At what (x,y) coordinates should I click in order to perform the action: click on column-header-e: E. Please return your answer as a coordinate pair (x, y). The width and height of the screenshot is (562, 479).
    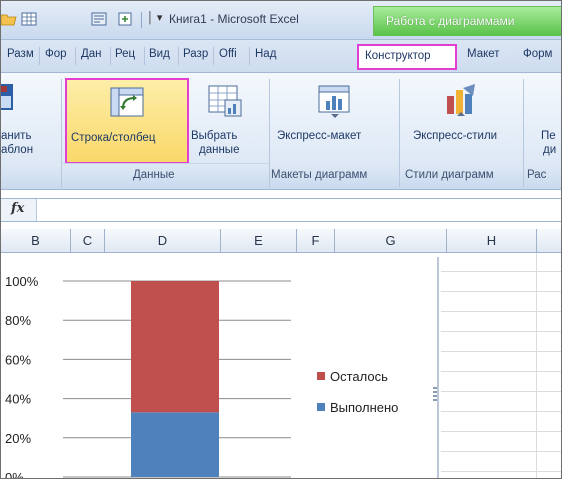
    Looking at the image, I should click on (259, 241).